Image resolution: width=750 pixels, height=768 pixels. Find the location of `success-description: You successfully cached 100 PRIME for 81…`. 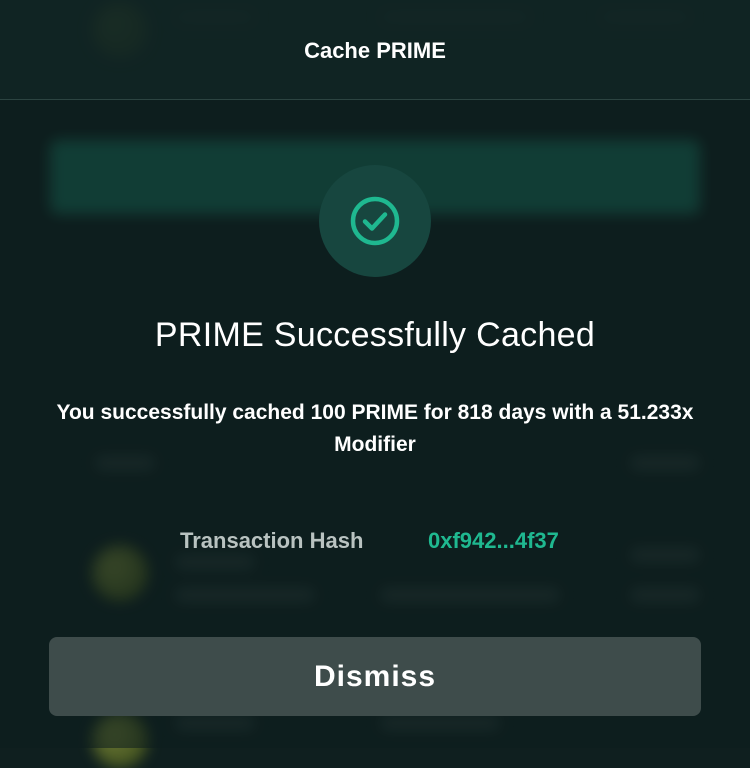

success-description: You successfully cached 100 PRIME for 81… is located at coordinates (375, 428).